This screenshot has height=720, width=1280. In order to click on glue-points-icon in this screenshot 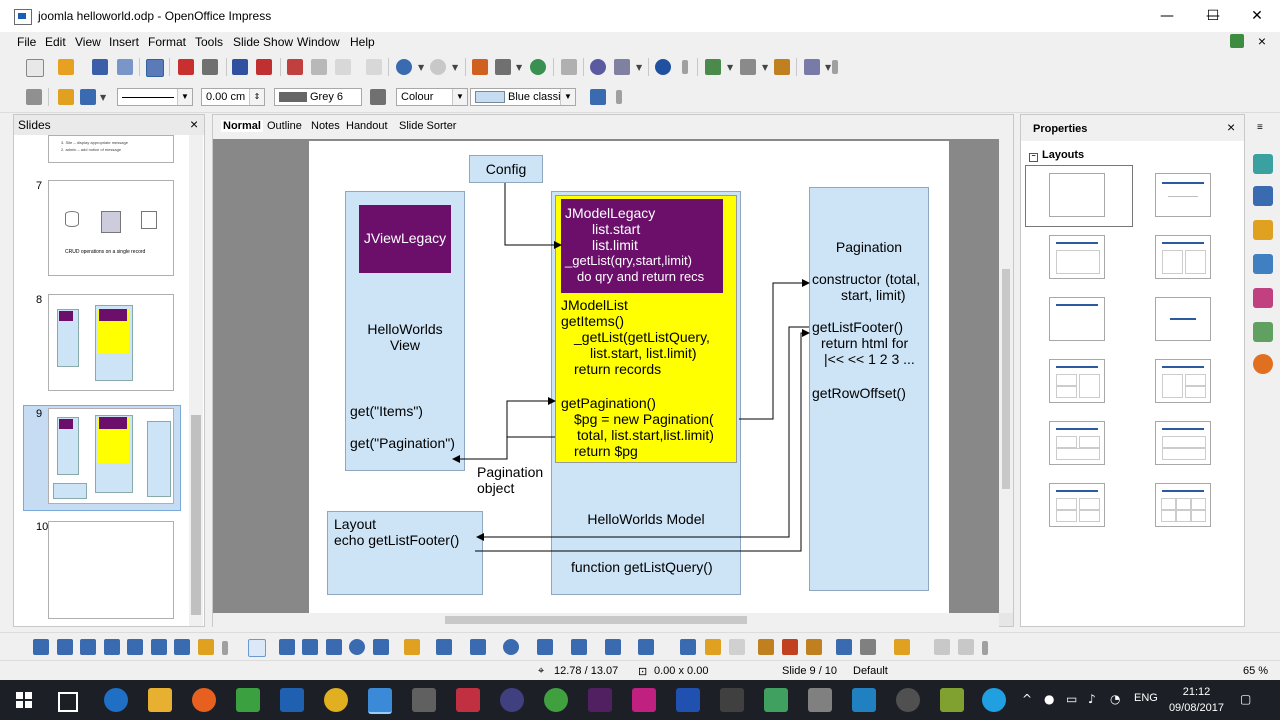, I will do `click(88, 647)`.